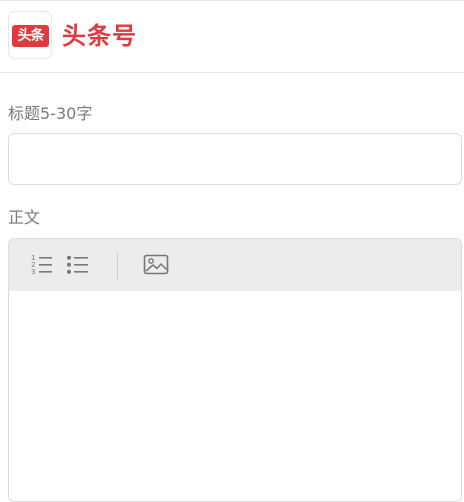 The image size is (464, 502). Describe the element at coordinates (50, 113) in the screenshot. I see `title-label: 标题5-30字` at that location.